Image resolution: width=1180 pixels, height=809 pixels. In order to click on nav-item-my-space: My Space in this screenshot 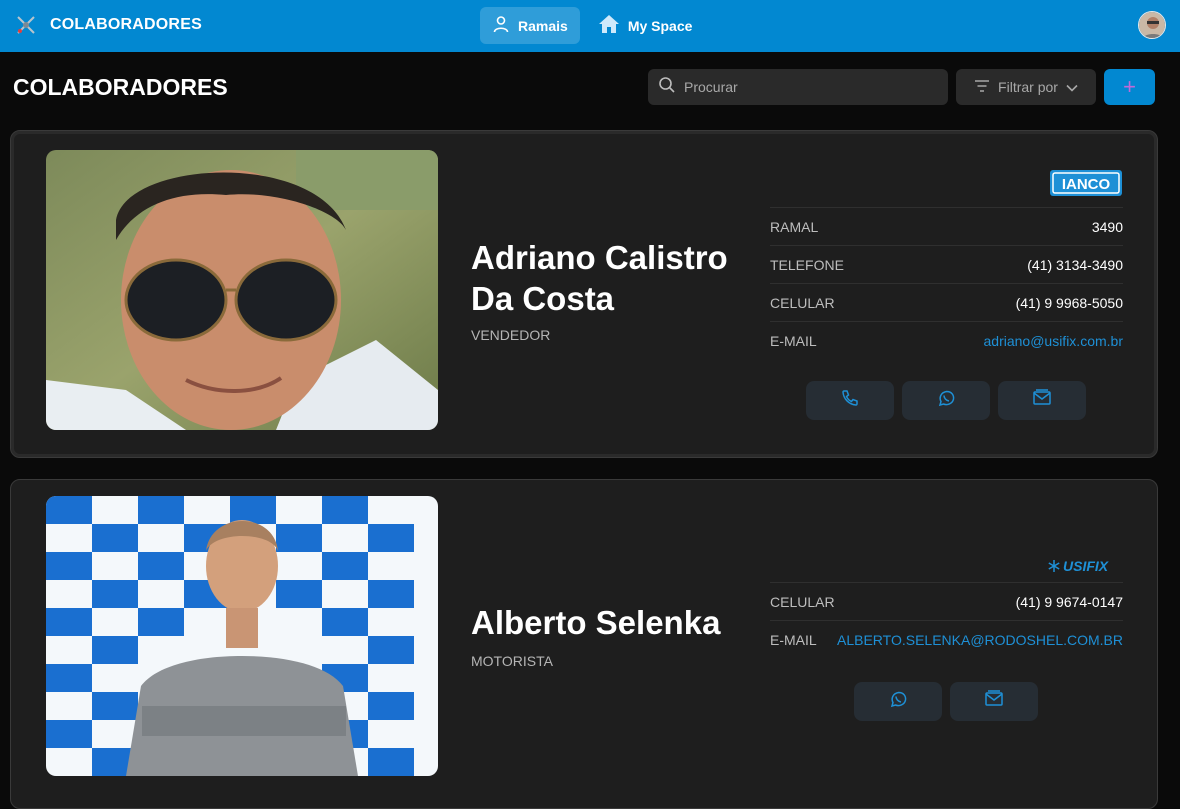, I will do `click(645, 25)`.